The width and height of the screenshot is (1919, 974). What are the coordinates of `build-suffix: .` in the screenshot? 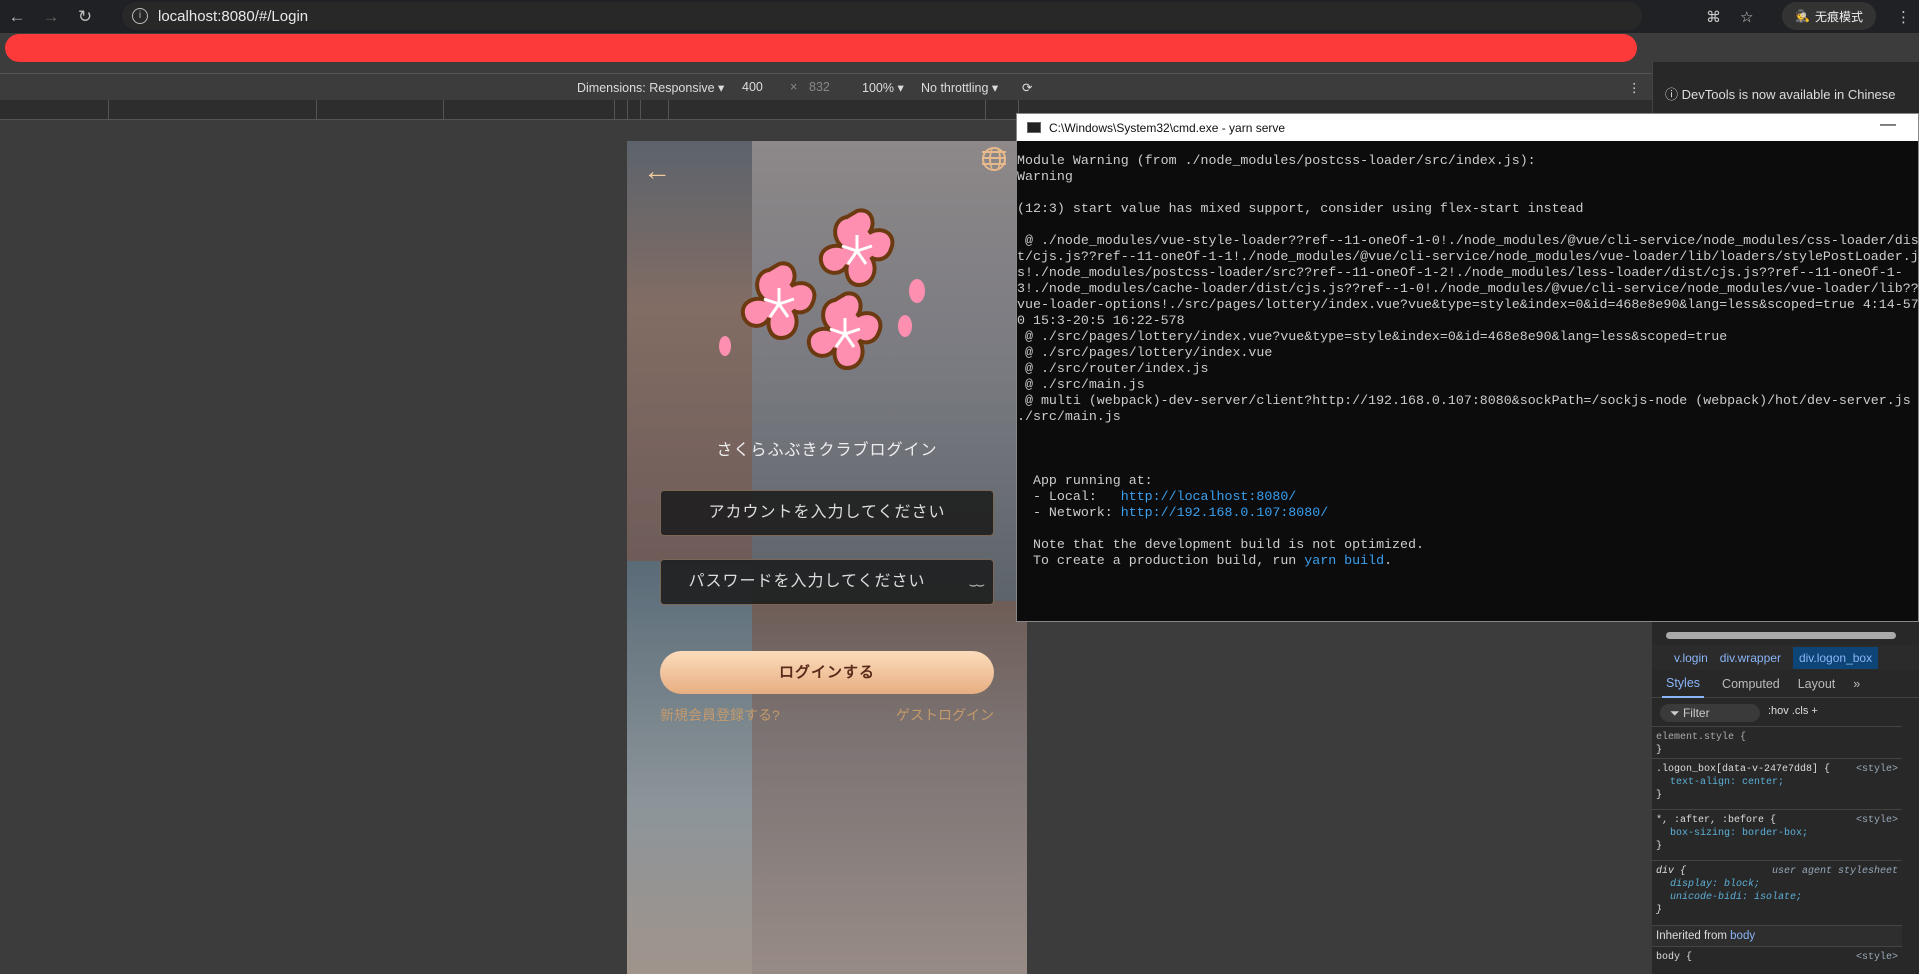 It's located at (1388, 560).